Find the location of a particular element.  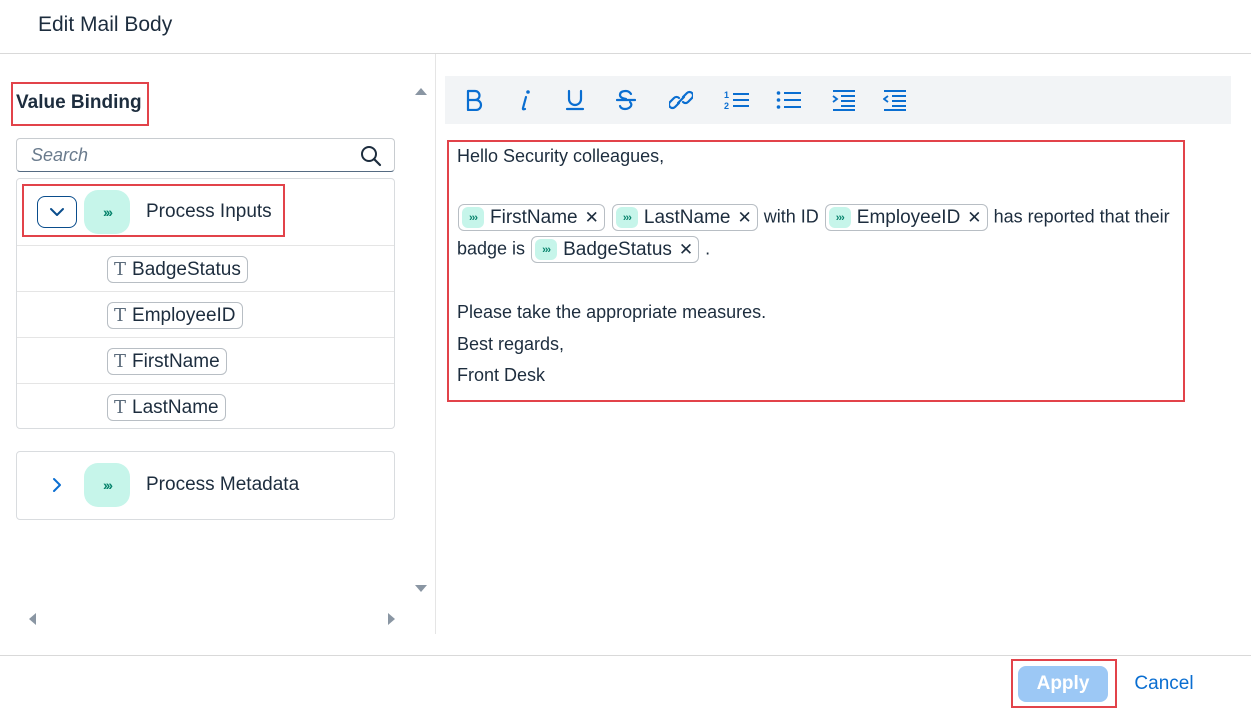

token-lastname: ››› LastName ✕ is located at coordinates (684, 217).